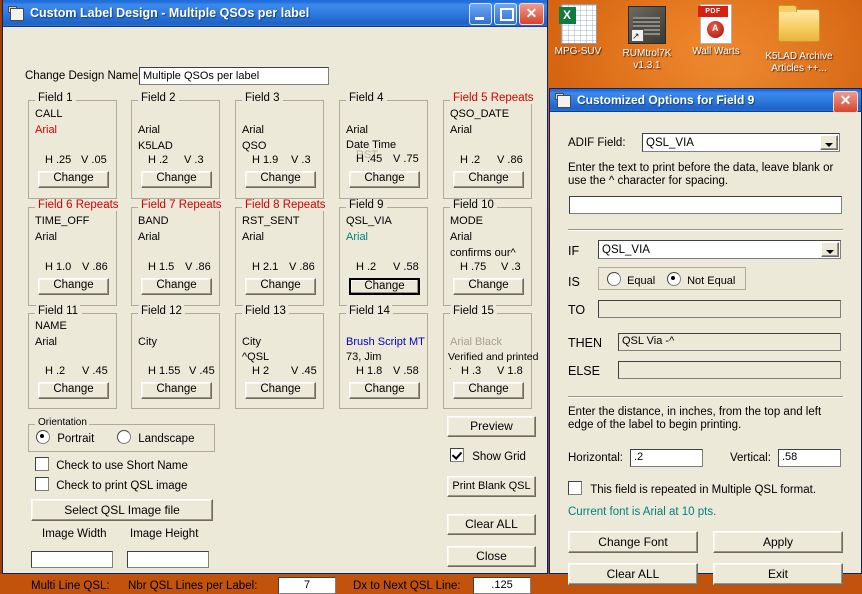 This screenshot has width=862, height=594. Describe the element at coordinates (578, 31) in the screenshot. I see `desktop-icon-mpg-suv: MPG-SUV` at that location.